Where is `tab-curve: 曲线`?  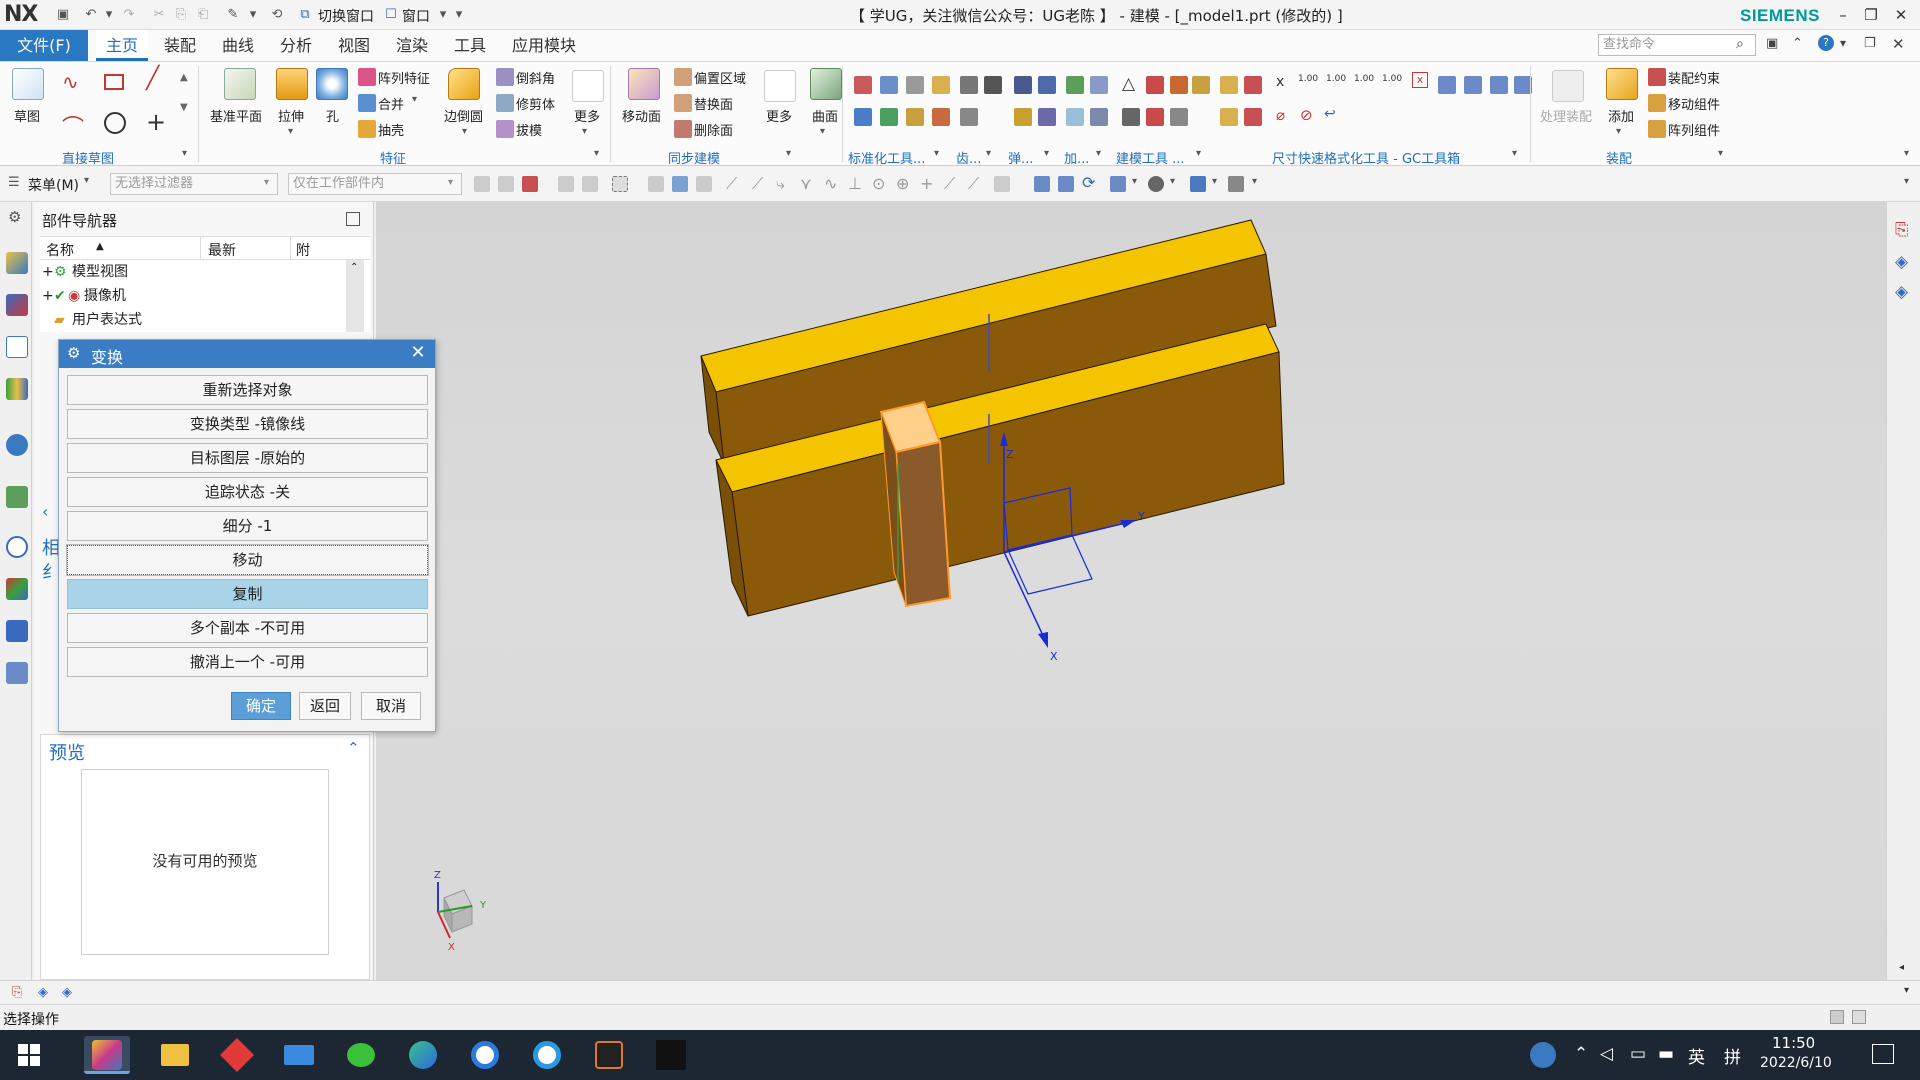
tab-curve: 曲线 is located at coordinates (238, 45).